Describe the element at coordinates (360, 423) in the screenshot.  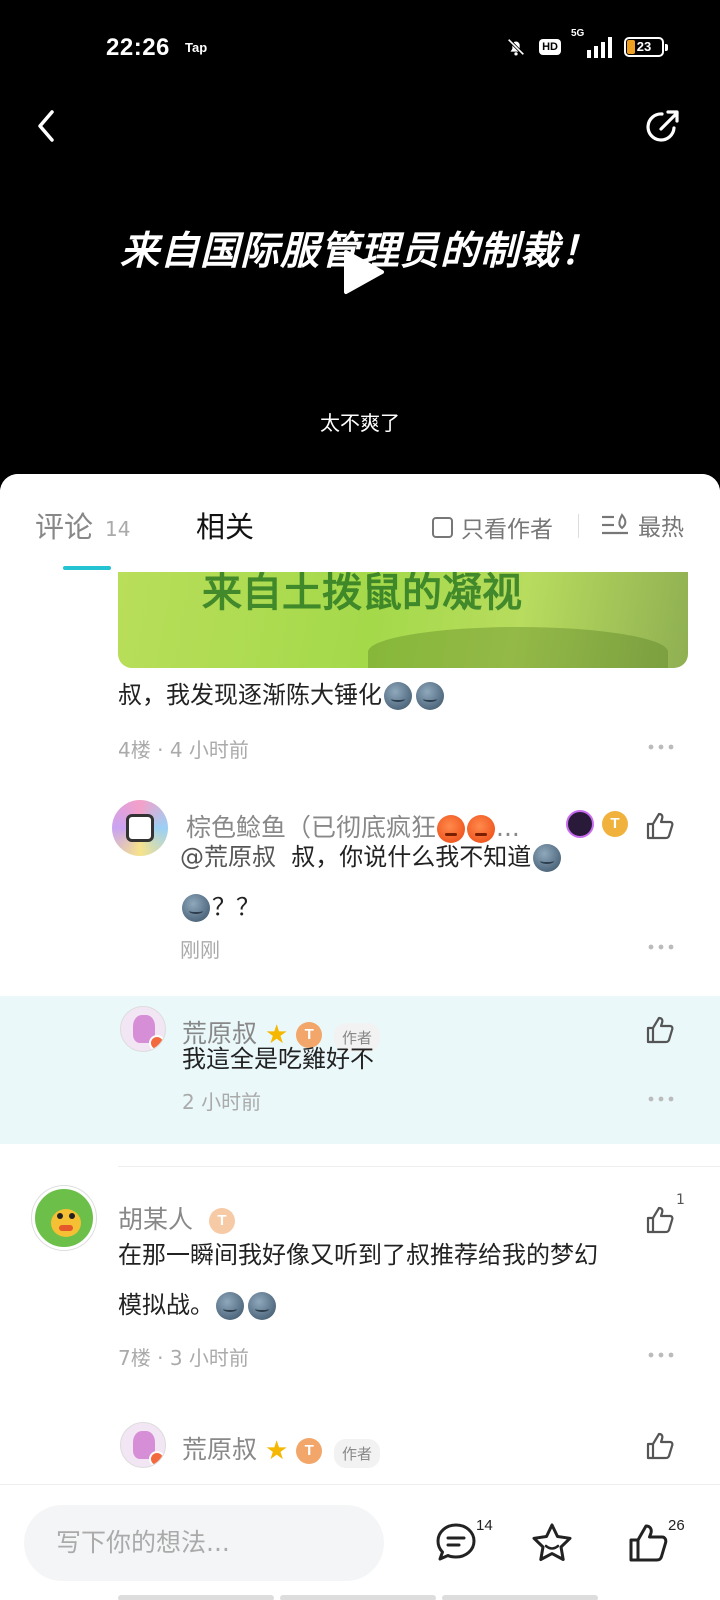
I see `video-subtitle: 太不爽了` at that location.